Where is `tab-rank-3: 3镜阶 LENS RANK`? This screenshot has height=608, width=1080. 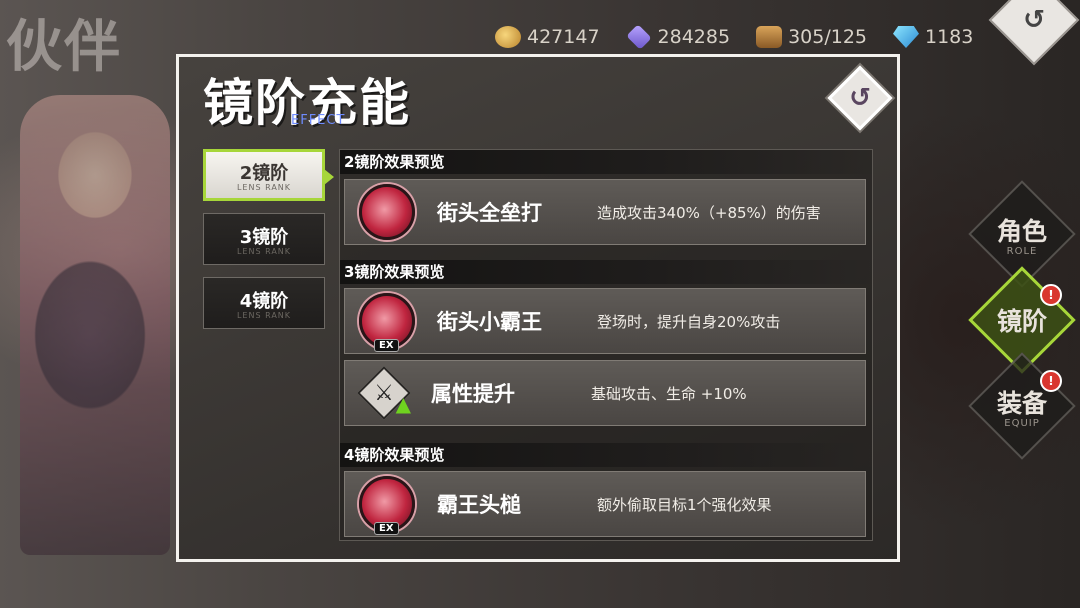
tab-rank-3: 3镜阶 LENS RANK is located at coordinates (264, 239).